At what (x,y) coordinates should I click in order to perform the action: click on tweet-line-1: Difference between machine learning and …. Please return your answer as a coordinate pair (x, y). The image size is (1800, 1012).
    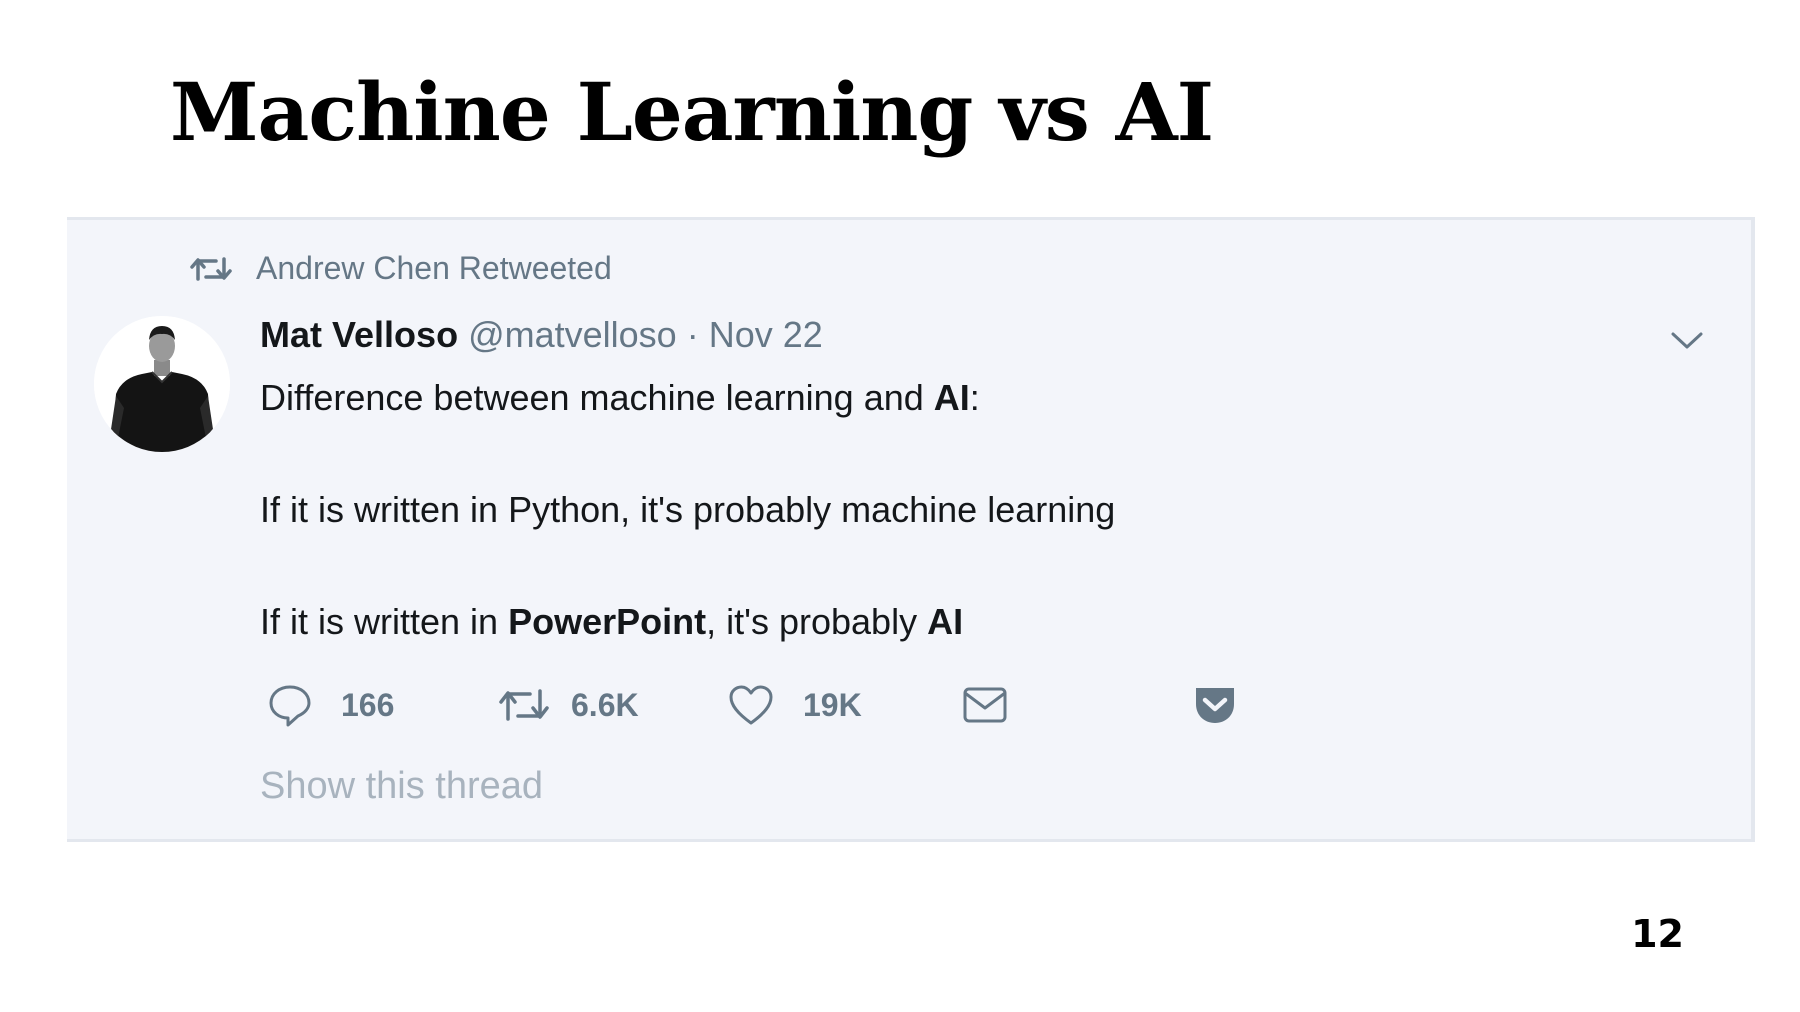
    Looking at the image, I should click on (687, 398).